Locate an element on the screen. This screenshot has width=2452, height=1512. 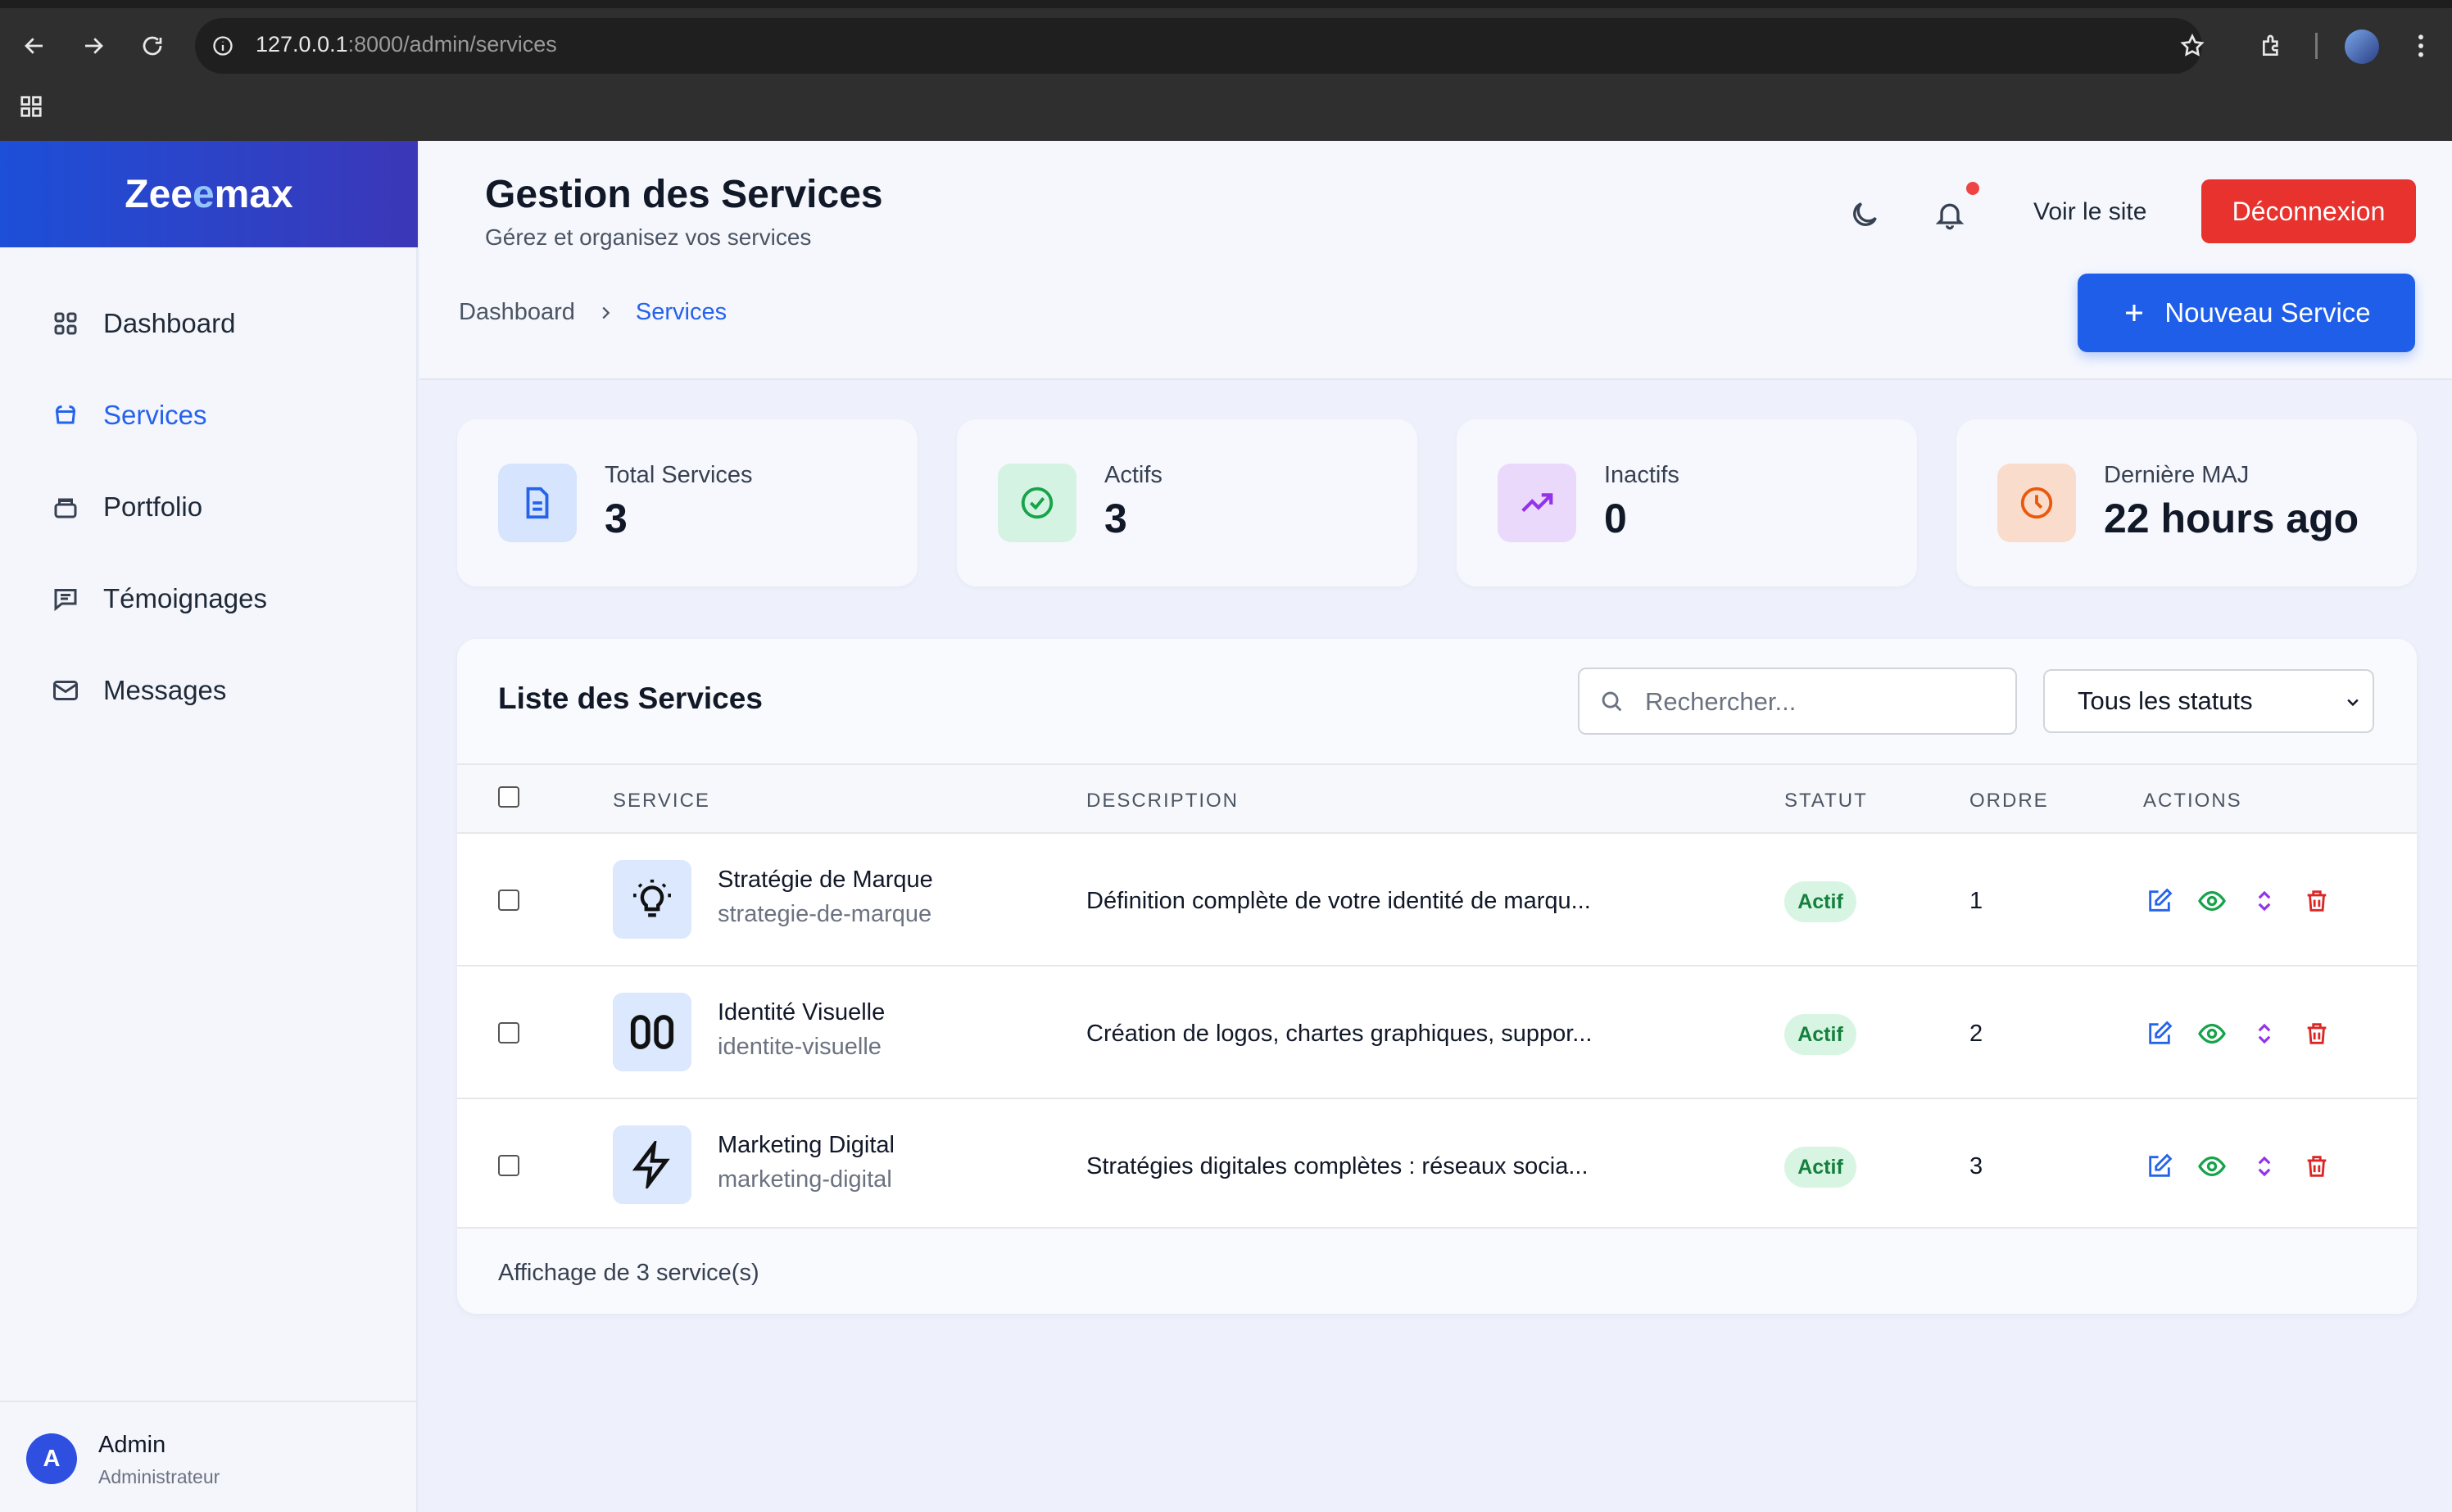
breadcrumb-dashboard: Dashboard is located at coordinates (517, 312).